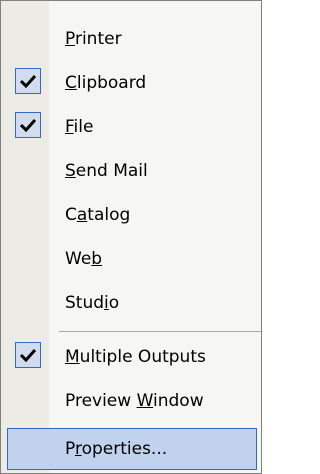 This screenshot has width=320, height=474. I want to click on menu-item-label: Web, so click(84, 259).